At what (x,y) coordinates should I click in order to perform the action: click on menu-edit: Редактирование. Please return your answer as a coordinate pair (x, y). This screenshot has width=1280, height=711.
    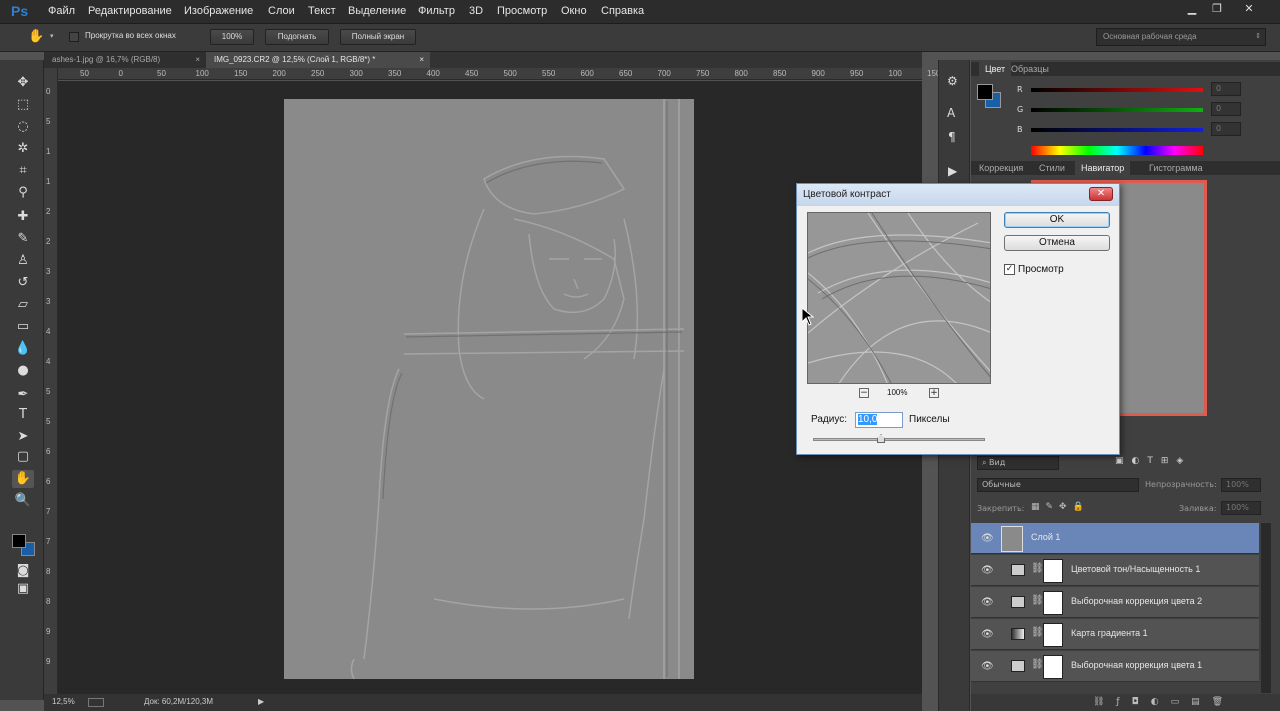
    Looking at the image, I should click on (130, 11).